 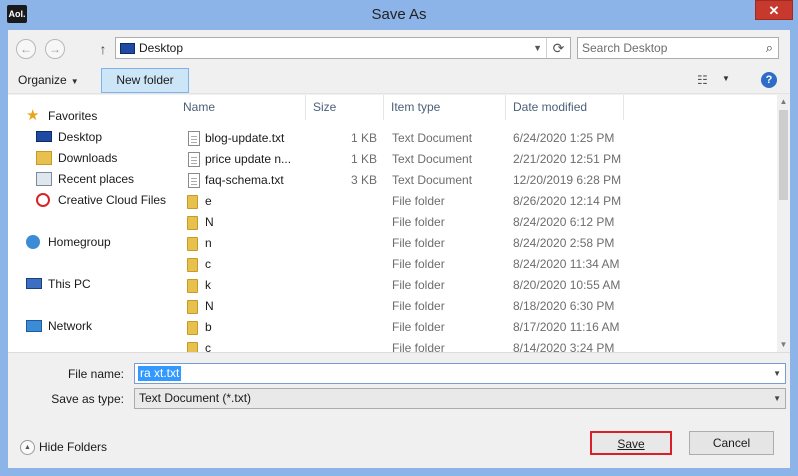 What do you see at coordinates (43, 200) in the screenshot?
I see `creative-cloud-icon` at bounding box center [43, 200].